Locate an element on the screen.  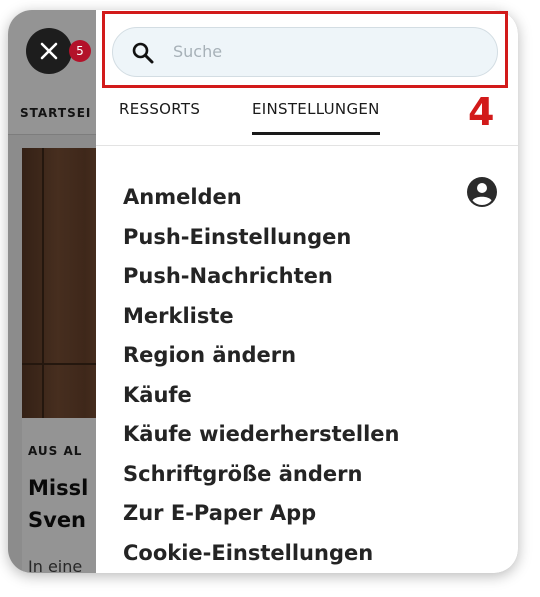
drawer-tabs: RESSORTS EINSTELLUNGEN is located at coordinates (307, 123).